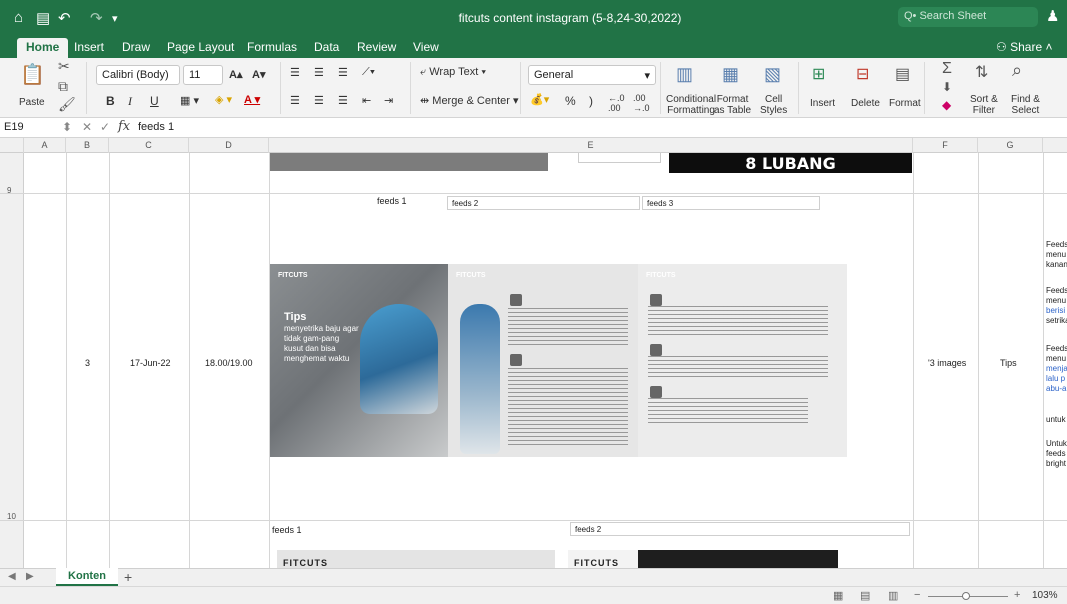 This screenshot has height=604, width=1067. Describe the element at coordinates (592, 75) in the screenshot. I see `number-format-select: General ▾` at that location.